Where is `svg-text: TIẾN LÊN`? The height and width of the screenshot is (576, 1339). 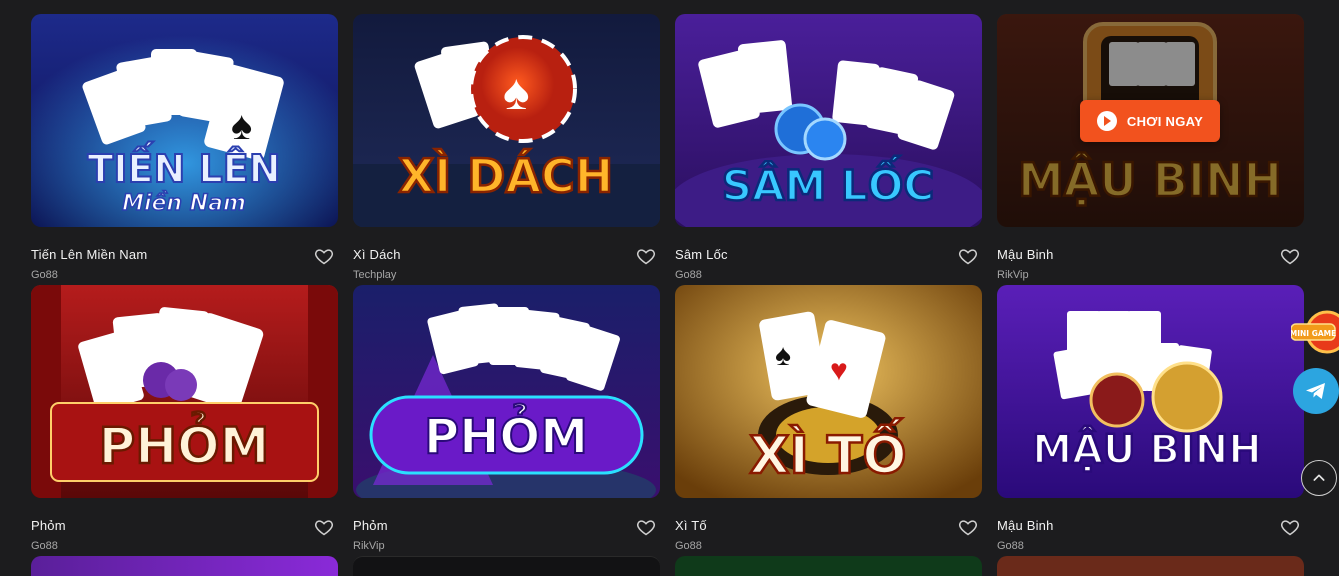
svg-text: TIẾN LÊN is located at coordinates (183, 166).